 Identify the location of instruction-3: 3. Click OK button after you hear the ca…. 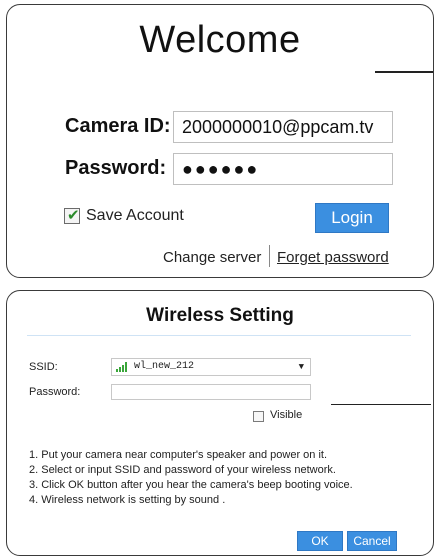
(191, 485).